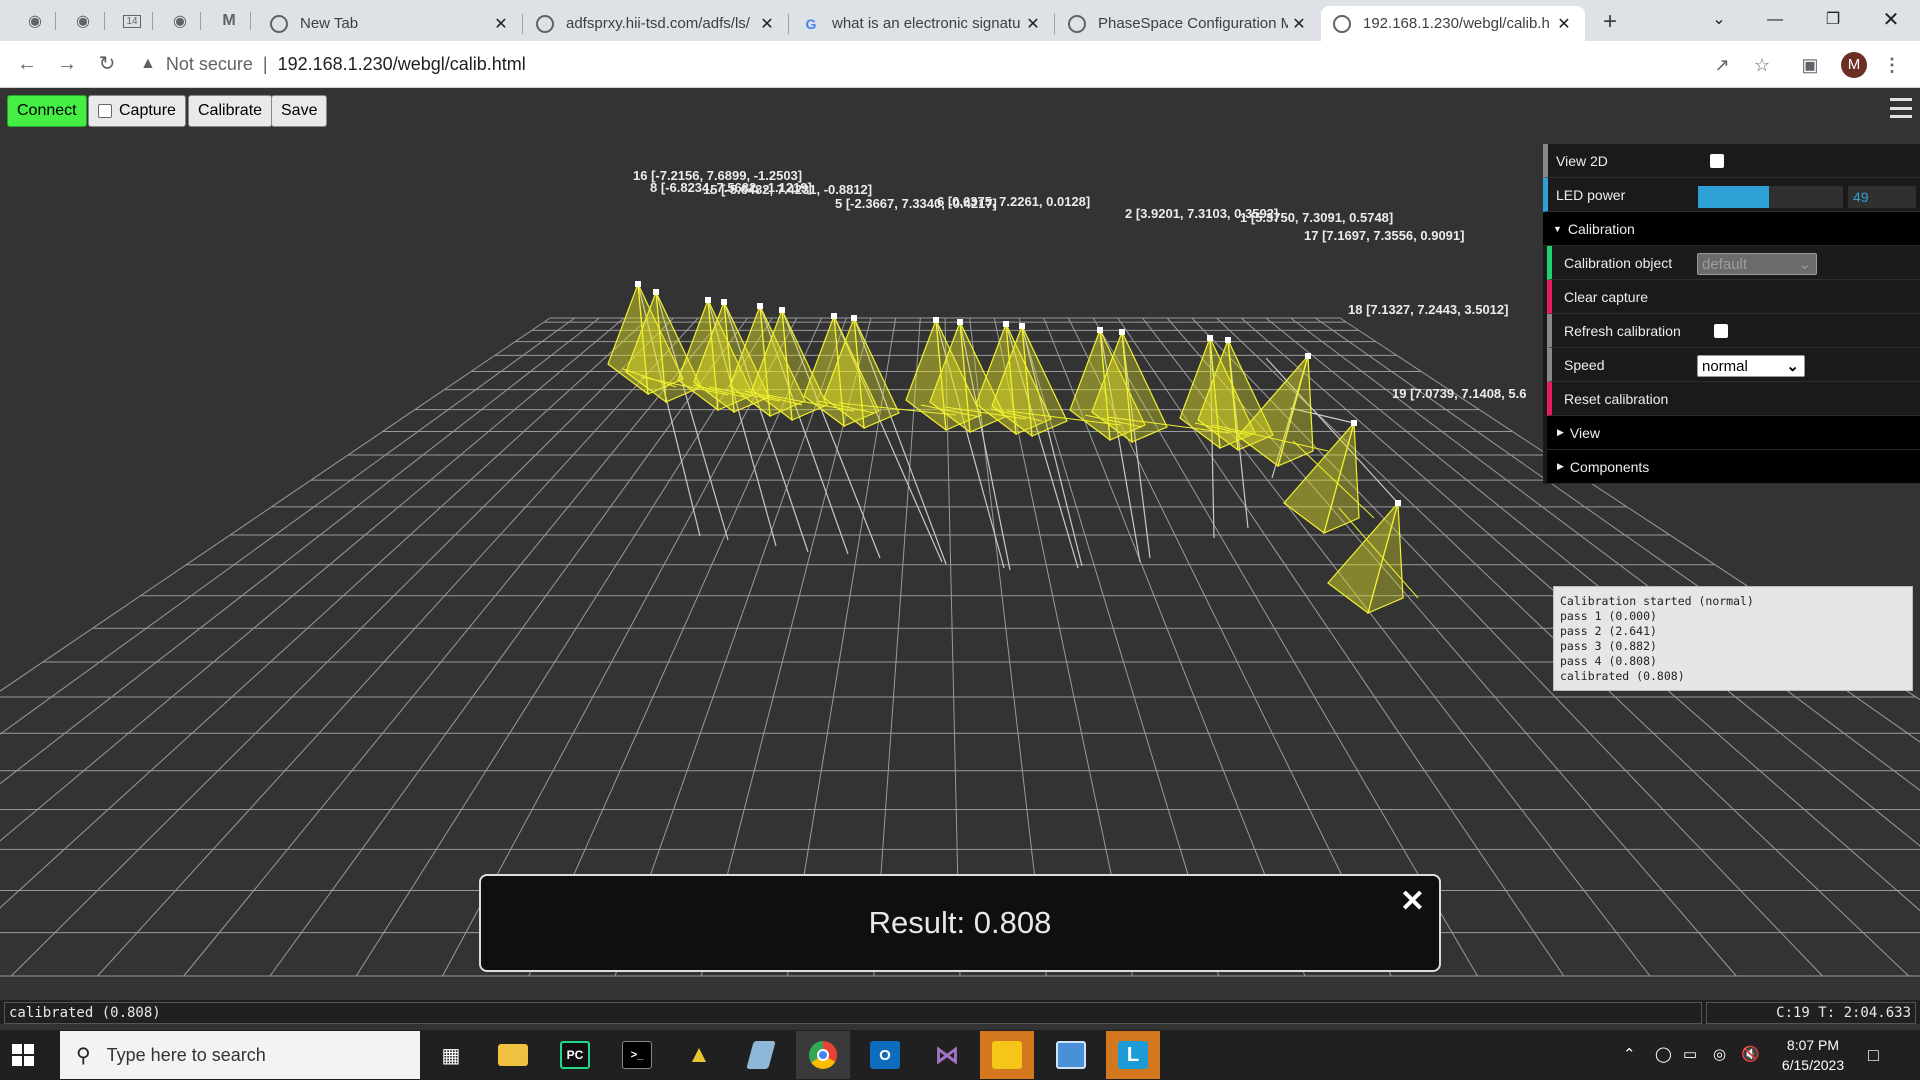 Image resolution: width=1920 pixels, height=1080 pixels. What do you see at coordinates (1733, 297) in the screenshot?
I see `clear-capture-row: Clear capture` at bounding box center [1733, 297].